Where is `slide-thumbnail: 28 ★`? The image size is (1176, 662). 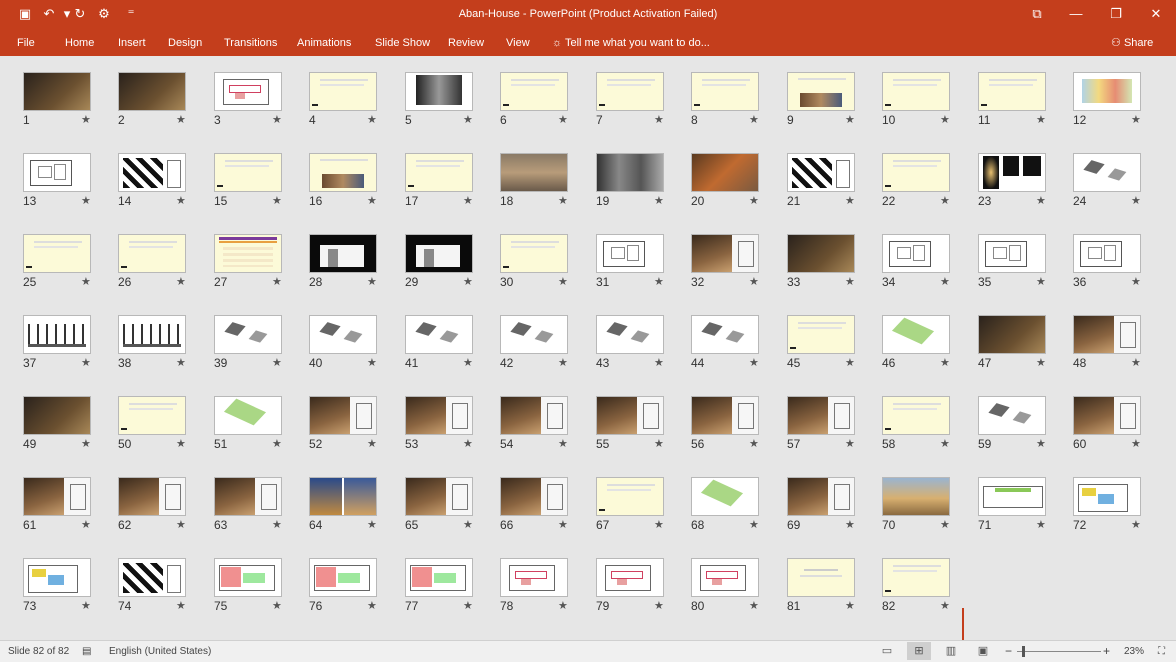 slide-thumbnail: 28 ★ is located at coordinates (344, 262).